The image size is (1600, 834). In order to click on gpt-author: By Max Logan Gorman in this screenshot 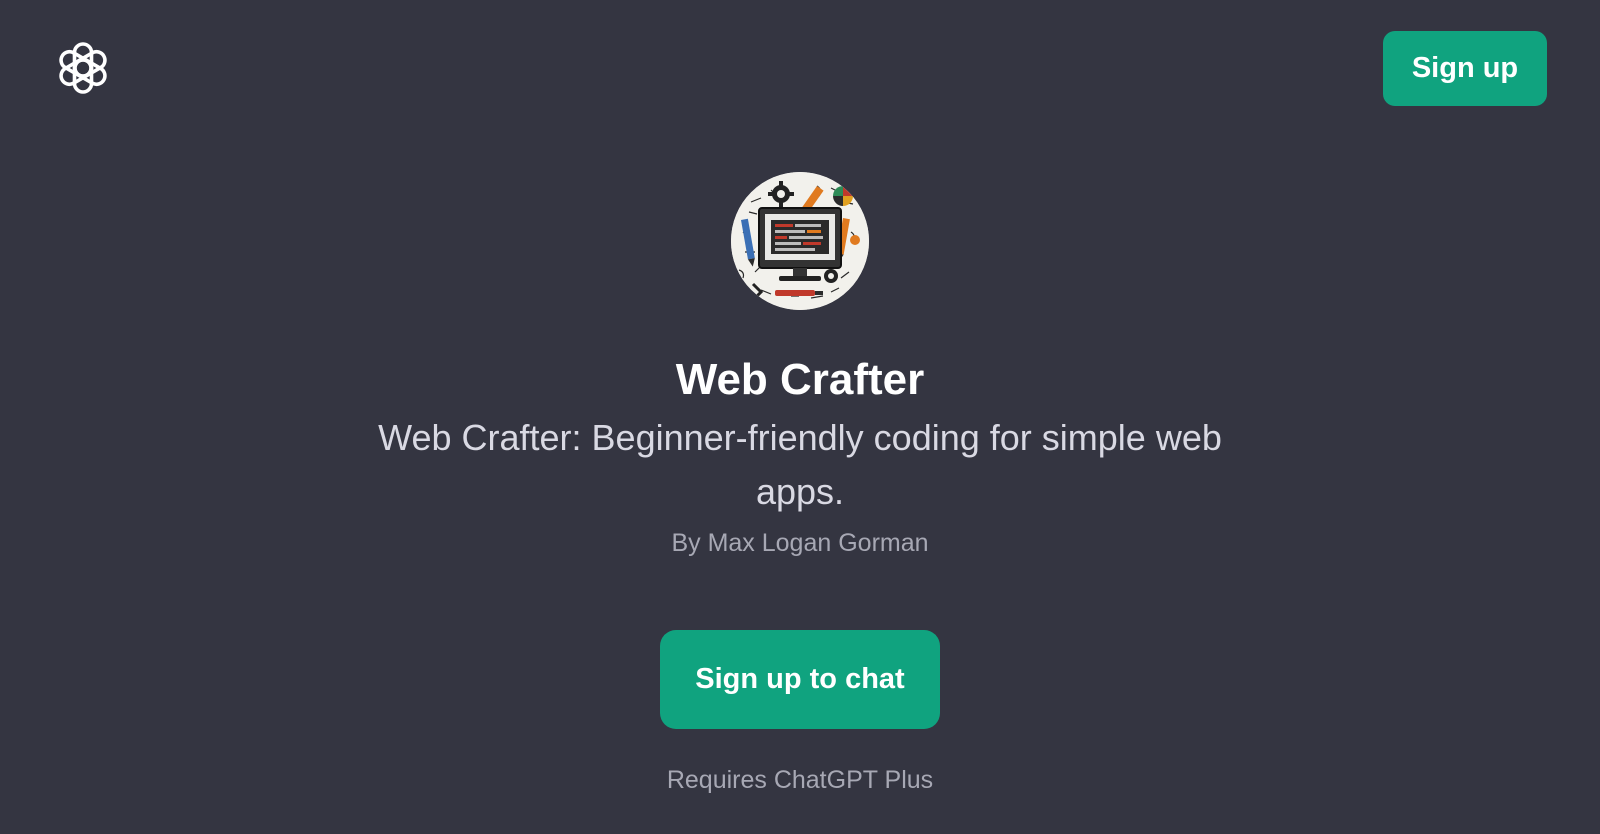, I will do `click(800, 543)`.